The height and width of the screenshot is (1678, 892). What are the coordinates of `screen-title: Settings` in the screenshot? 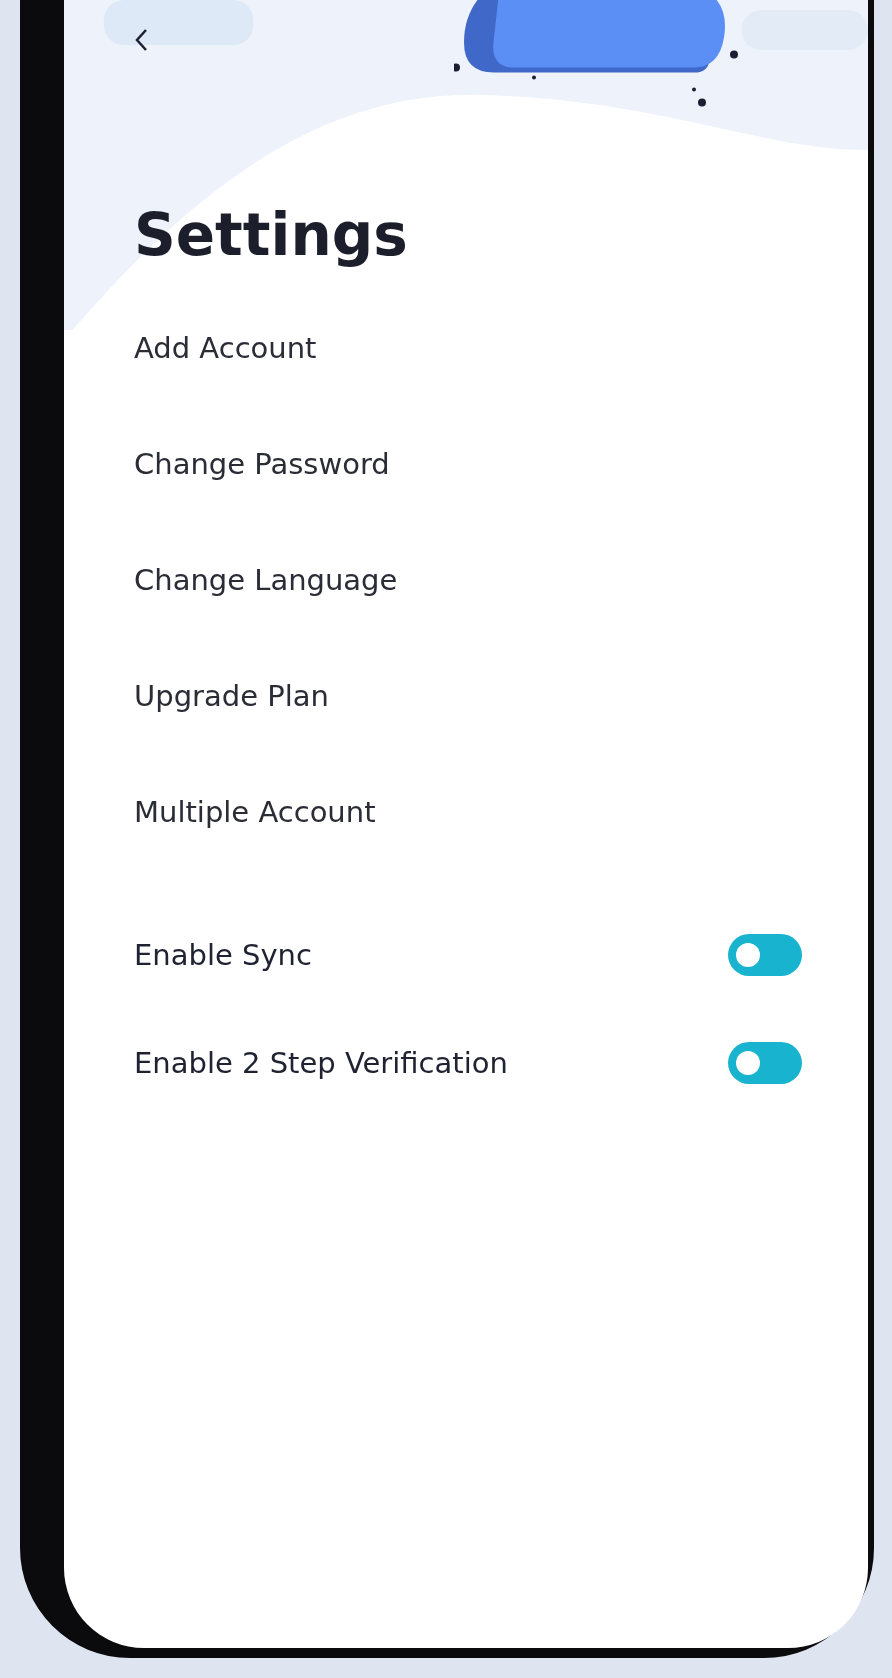 It's located at (271, 235).